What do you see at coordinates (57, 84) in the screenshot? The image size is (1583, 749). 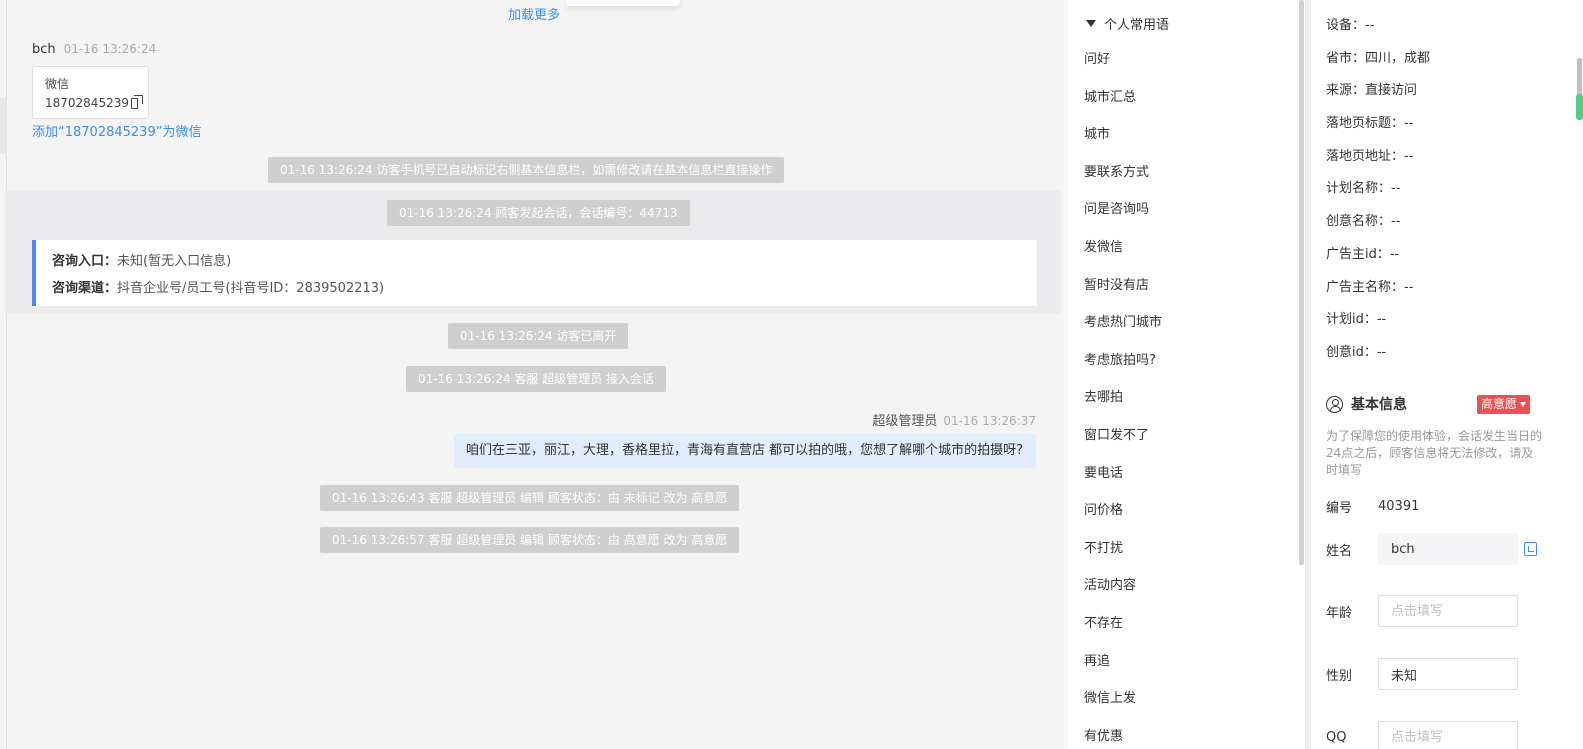 I see `wechat-card-title: 微信` at bounding box center [57, 84].